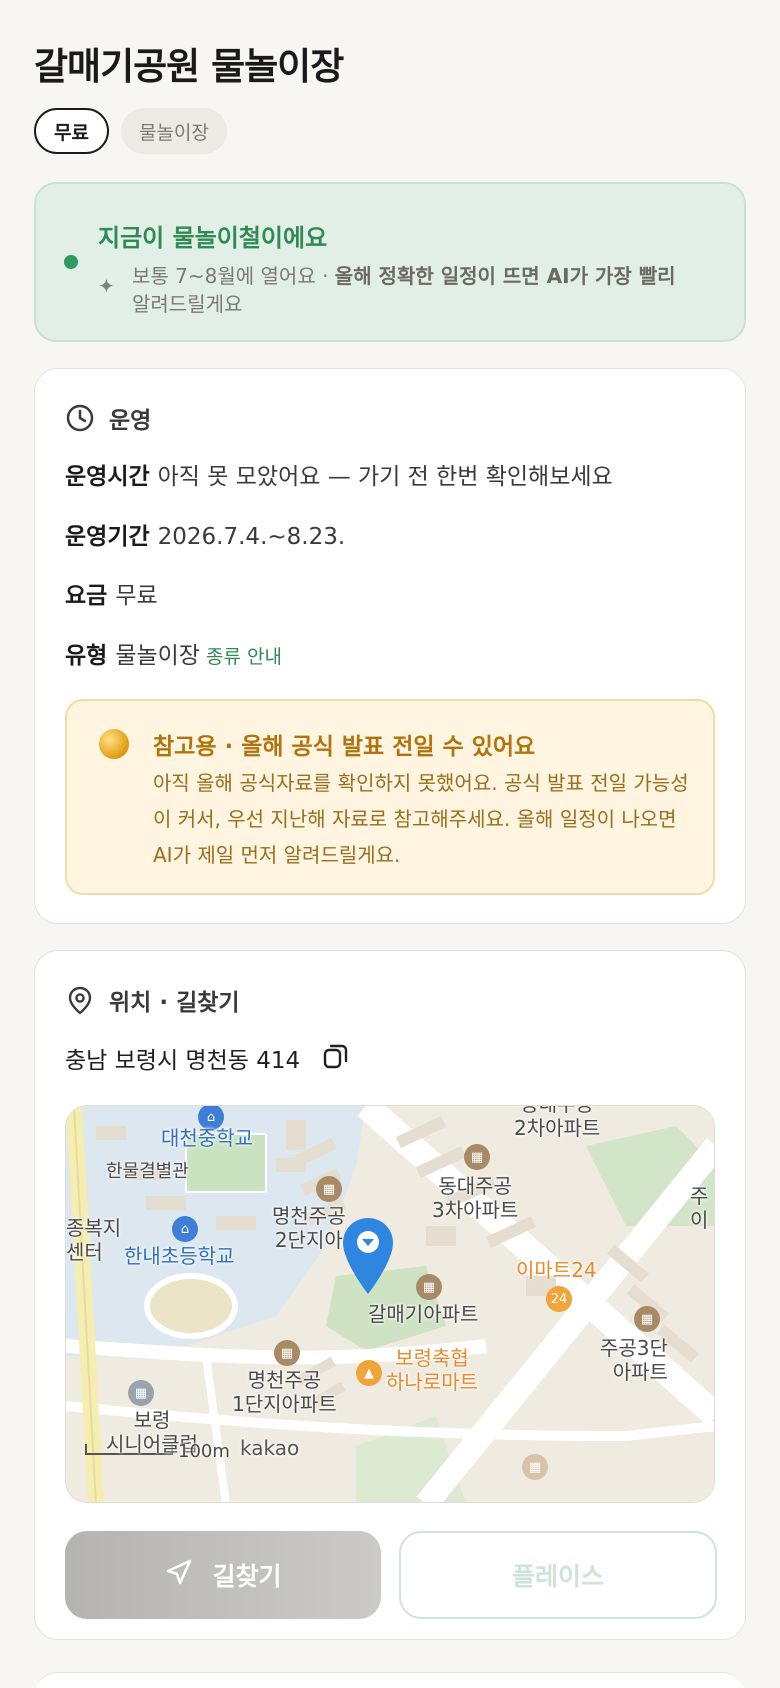 This screenshot has width=780, height=1688. What do you see at coordinates (179, 1256) in the screenshot?
I see `map-label-school2: 한내초등학교` at bounding box center [179, 1256].